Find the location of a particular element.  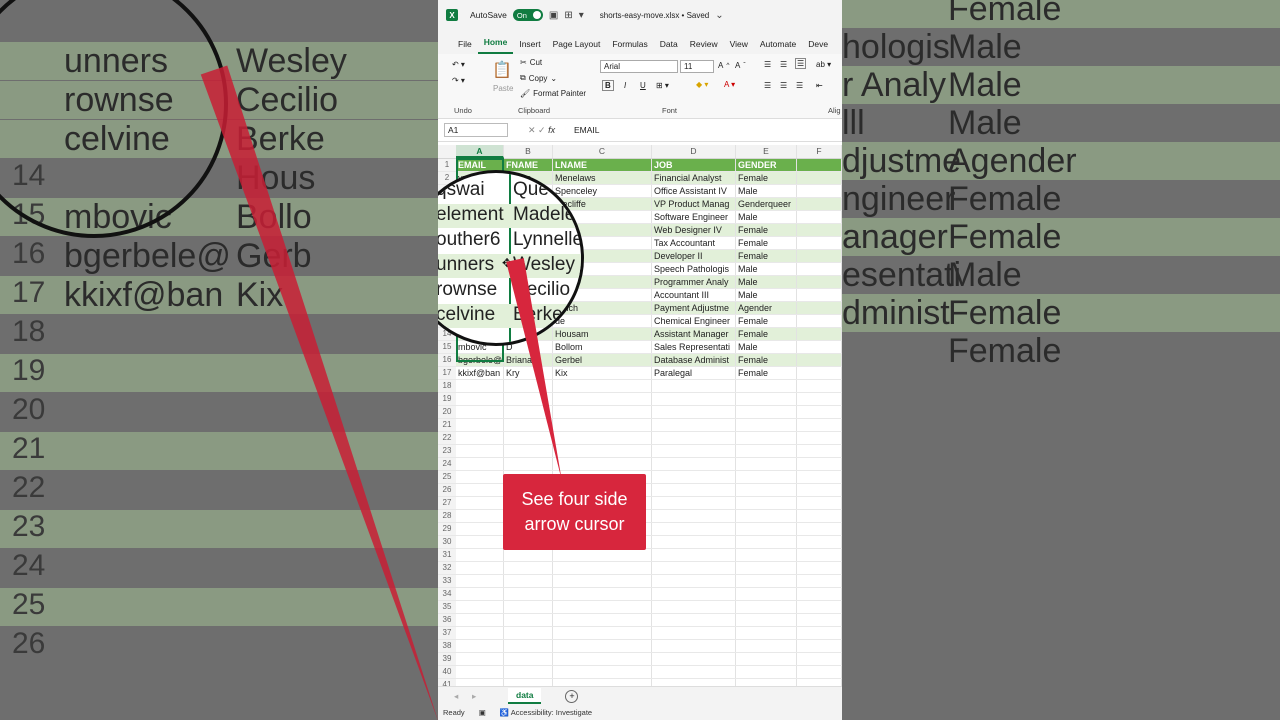

cell-d38 is located at coordinates (694, 646).